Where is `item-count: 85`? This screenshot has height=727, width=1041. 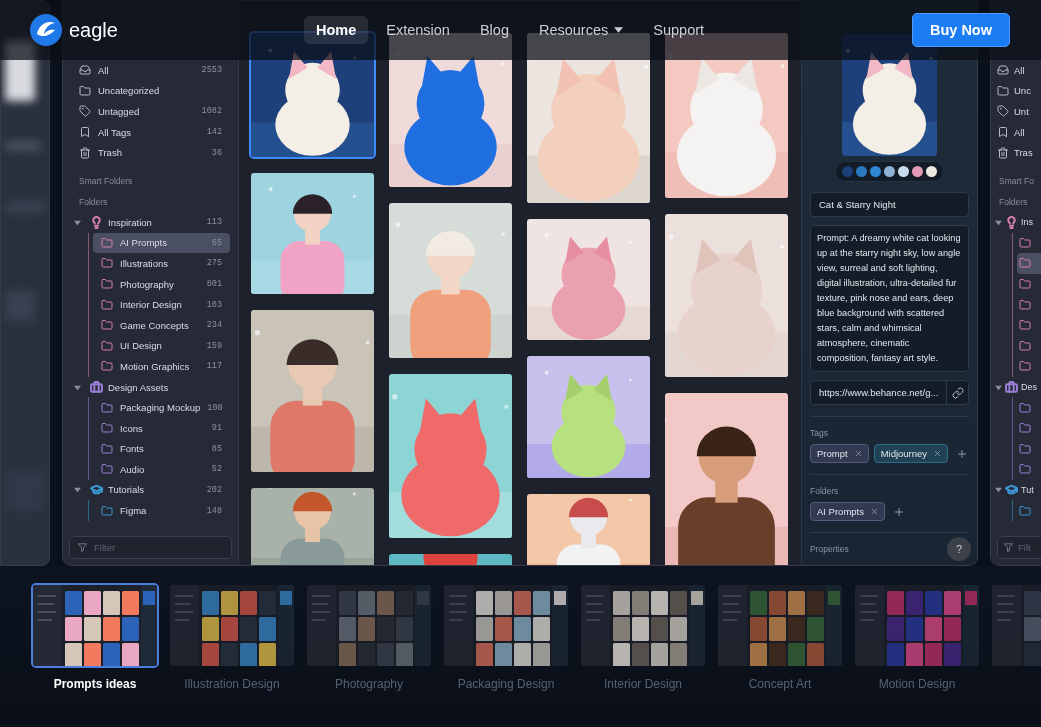
item-count: 85 is located at coordinates (216, 448).